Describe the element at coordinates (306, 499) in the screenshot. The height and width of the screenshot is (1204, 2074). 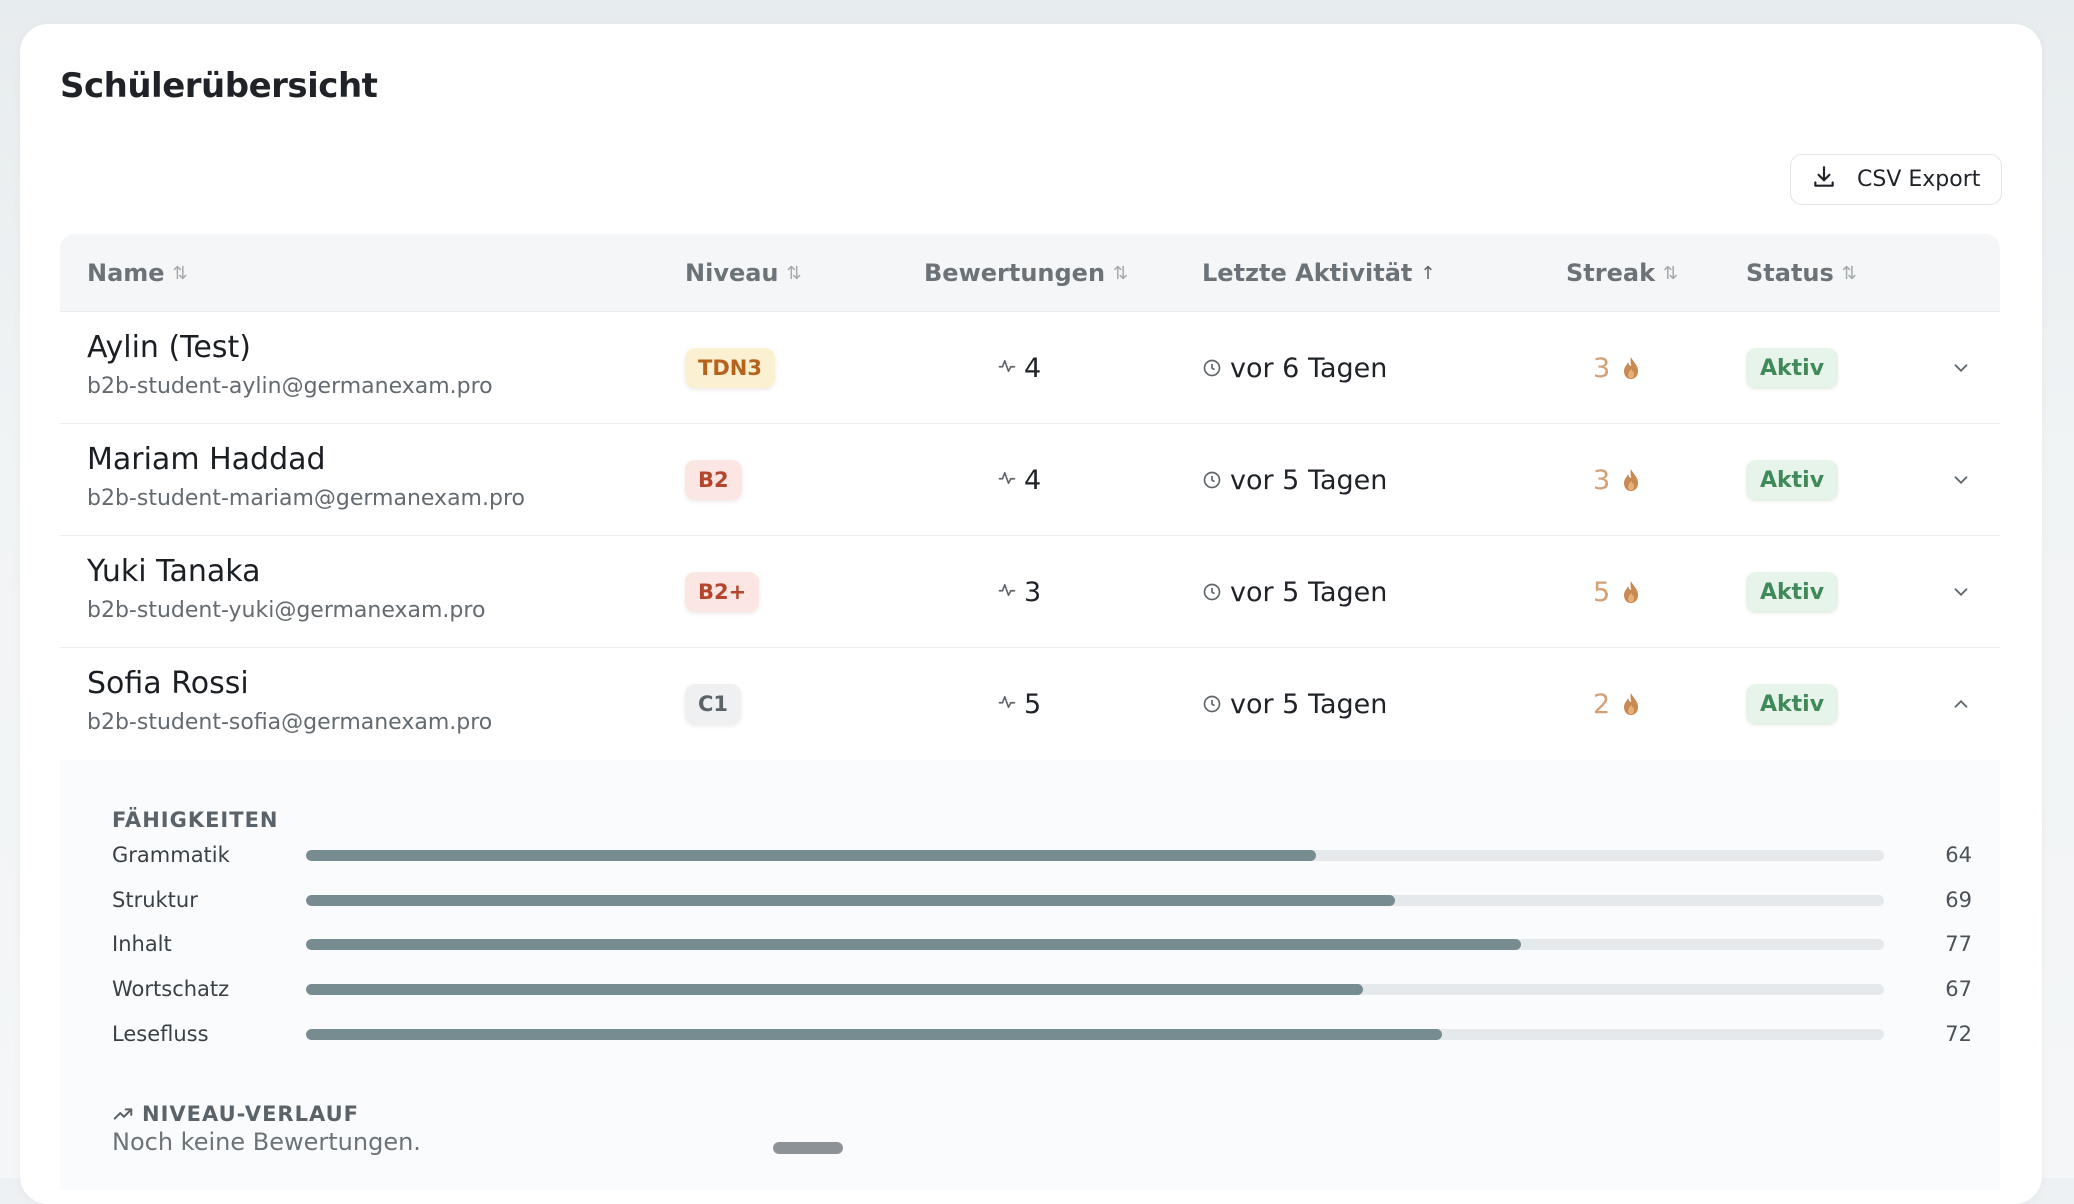
I see `student-email: b2b-student-mariam@germanexam.pro` at that location.